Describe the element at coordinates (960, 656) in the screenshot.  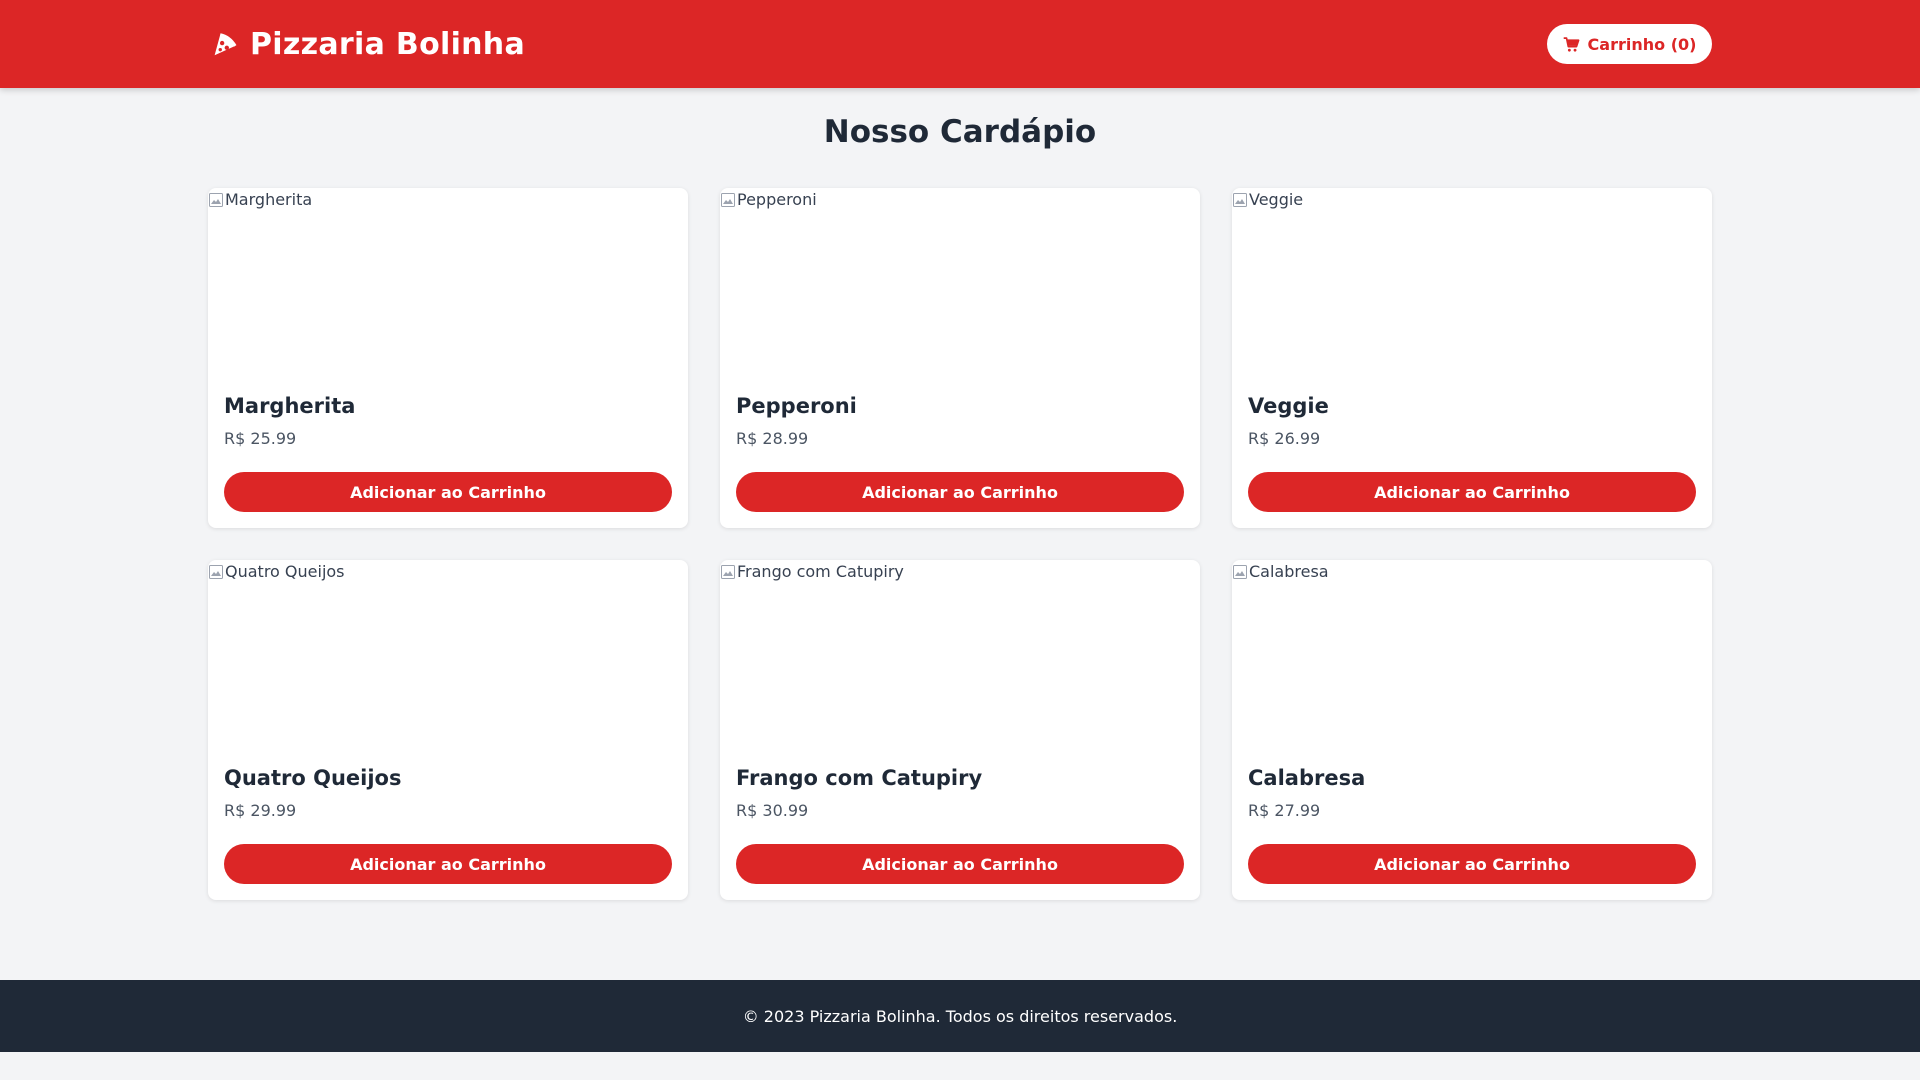
I see `pizza-image: Frango com Catupiry` at that location.